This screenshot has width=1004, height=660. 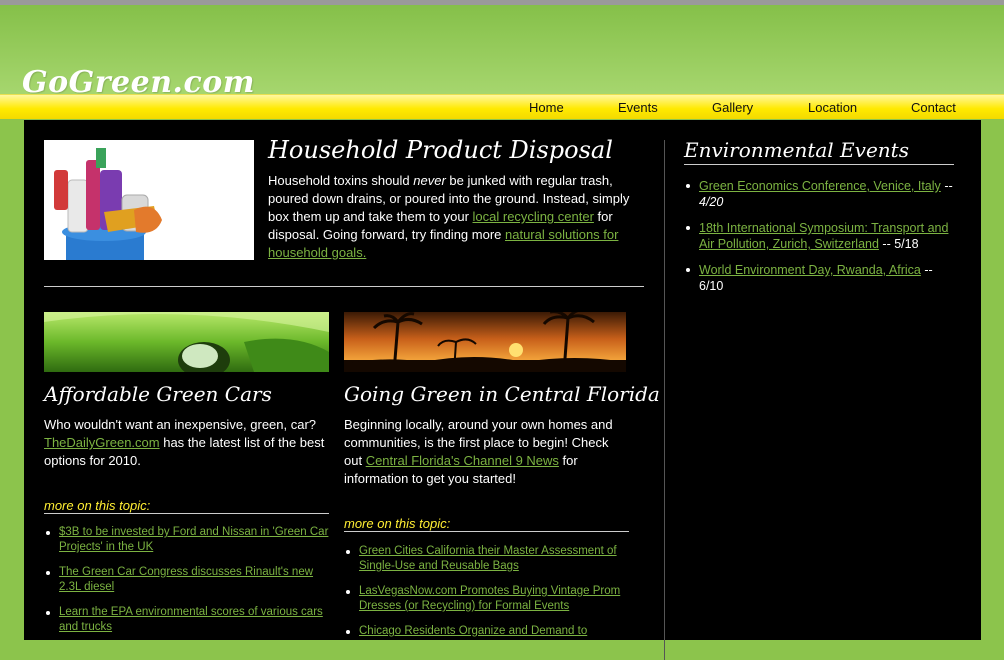 I want to click on channel9-link: Central Florida's Channel 9 News, so click(x=462, y=460).